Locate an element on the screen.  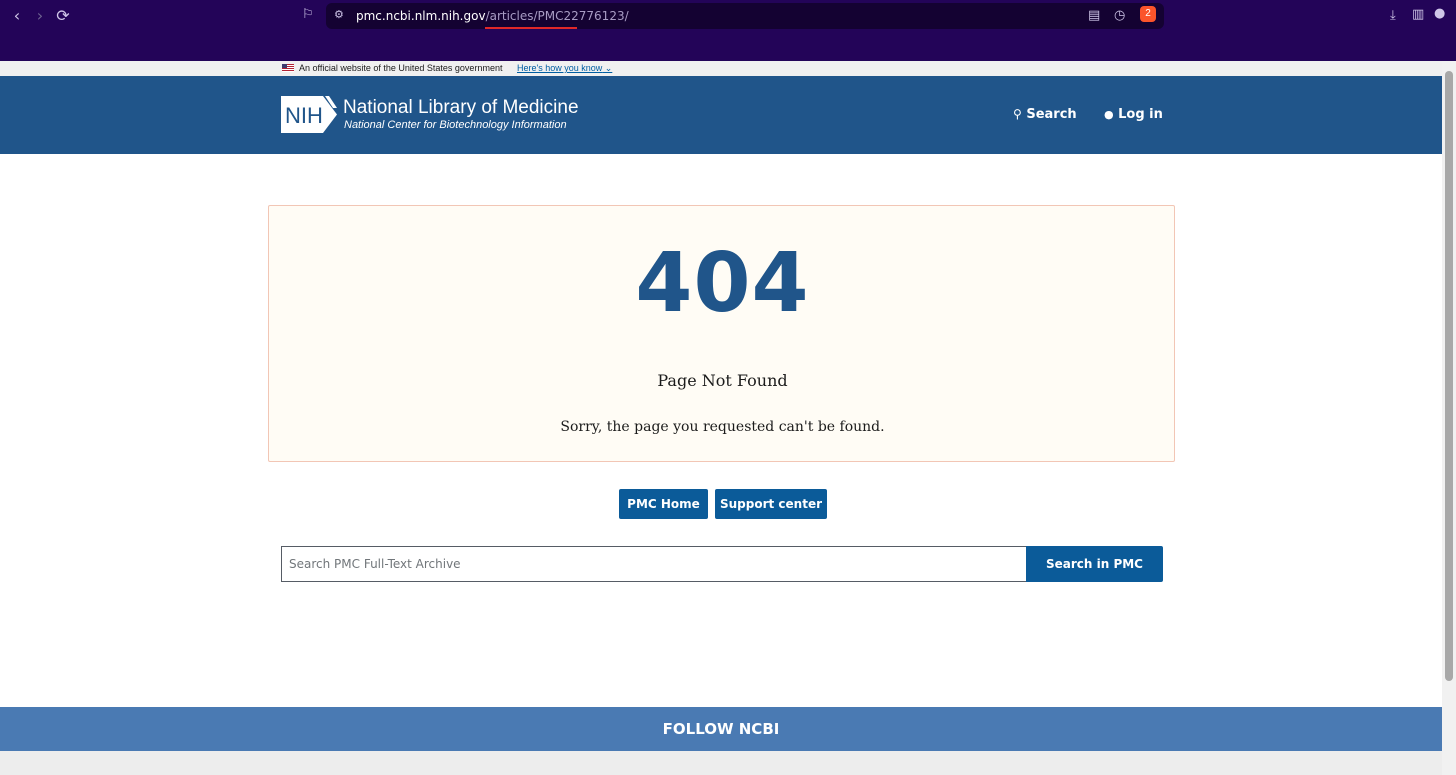
brave-shield-icon: 2 is located at coordinates (1148, 14).